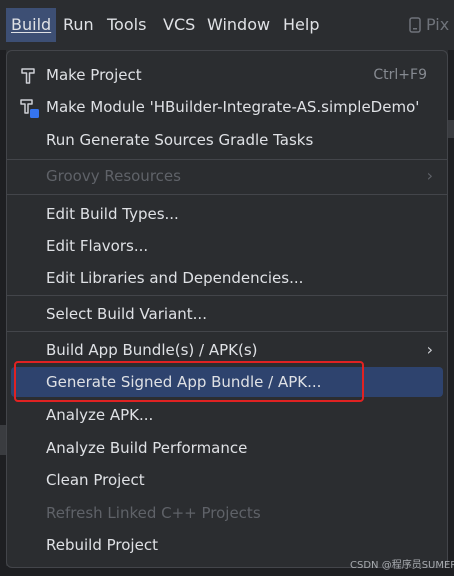  Describe the element at coordinates (402, 565) in the screenshot. I see `watermark: CSDN @程序员SUMER` at that location.